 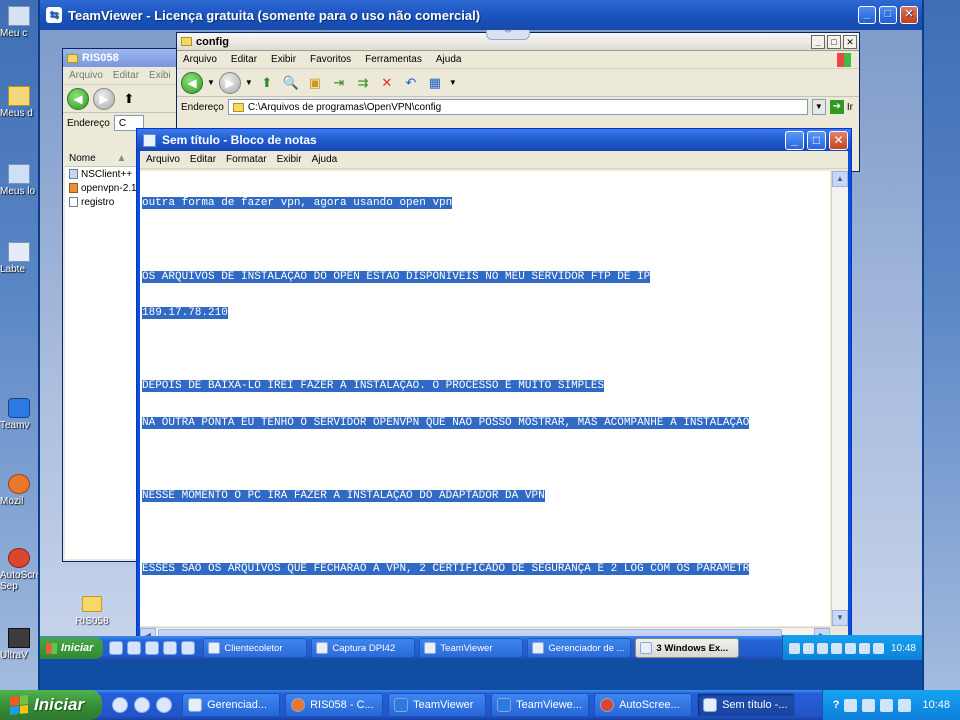 What do you see at coordinates (363, 648) in the screenshot?
I see `remote-taskbar-item: Captura DPI42` at bounding box center [363, 648].